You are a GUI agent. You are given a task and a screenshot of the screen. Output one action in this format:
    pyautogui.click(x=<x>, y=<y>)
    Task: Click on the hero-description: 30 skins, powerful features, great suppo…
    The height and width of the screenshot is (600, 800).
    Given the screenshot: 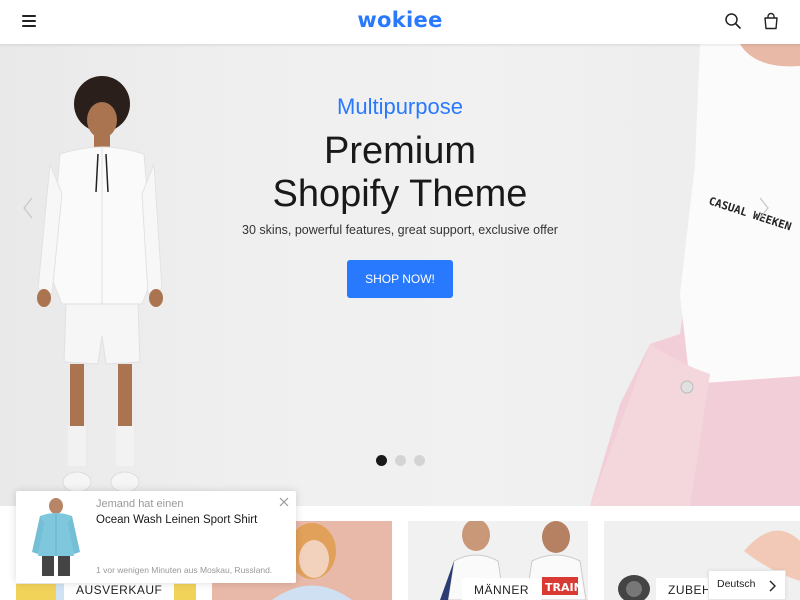 What is the action you would take?
    pyautogui.click(x=400, y=230)
    